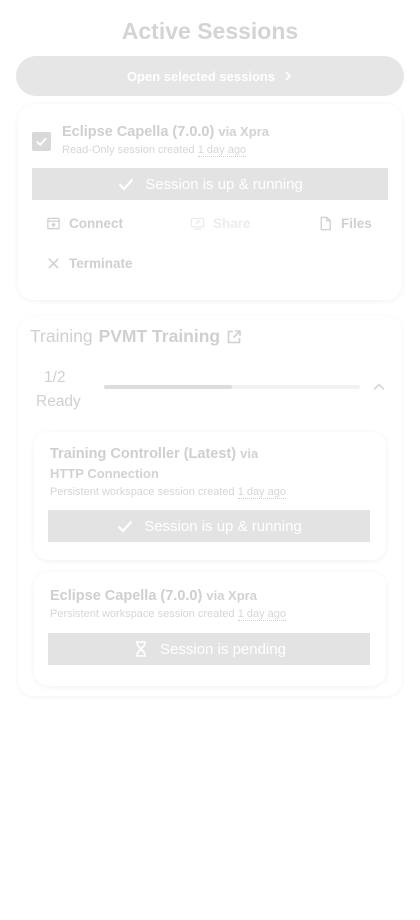 The width and height of the screenshot is (420, 920). What do you see at coordinates (201, 76) in the screenshot?
I see `open-selected-label: Open selected sessions` at bounding box center [201, 76].